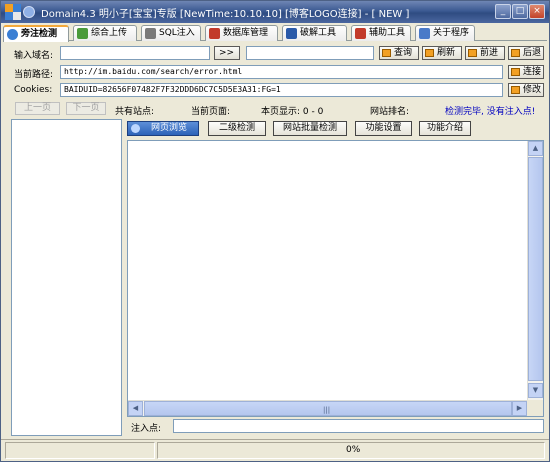 The height and width of the screenshot is (462, 550). I want to click on domain-label: 输入域名:, so click(34, 56).